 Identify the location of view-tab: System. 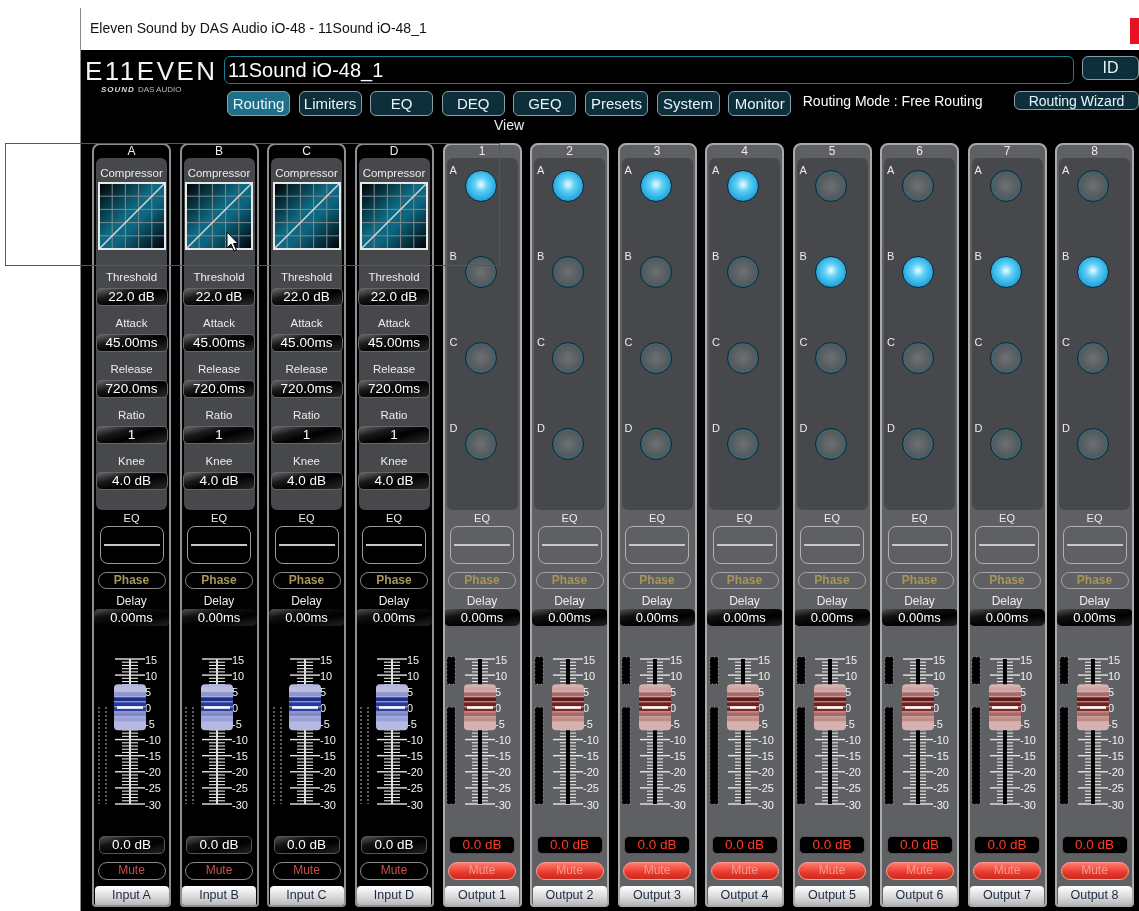
(688, 103).